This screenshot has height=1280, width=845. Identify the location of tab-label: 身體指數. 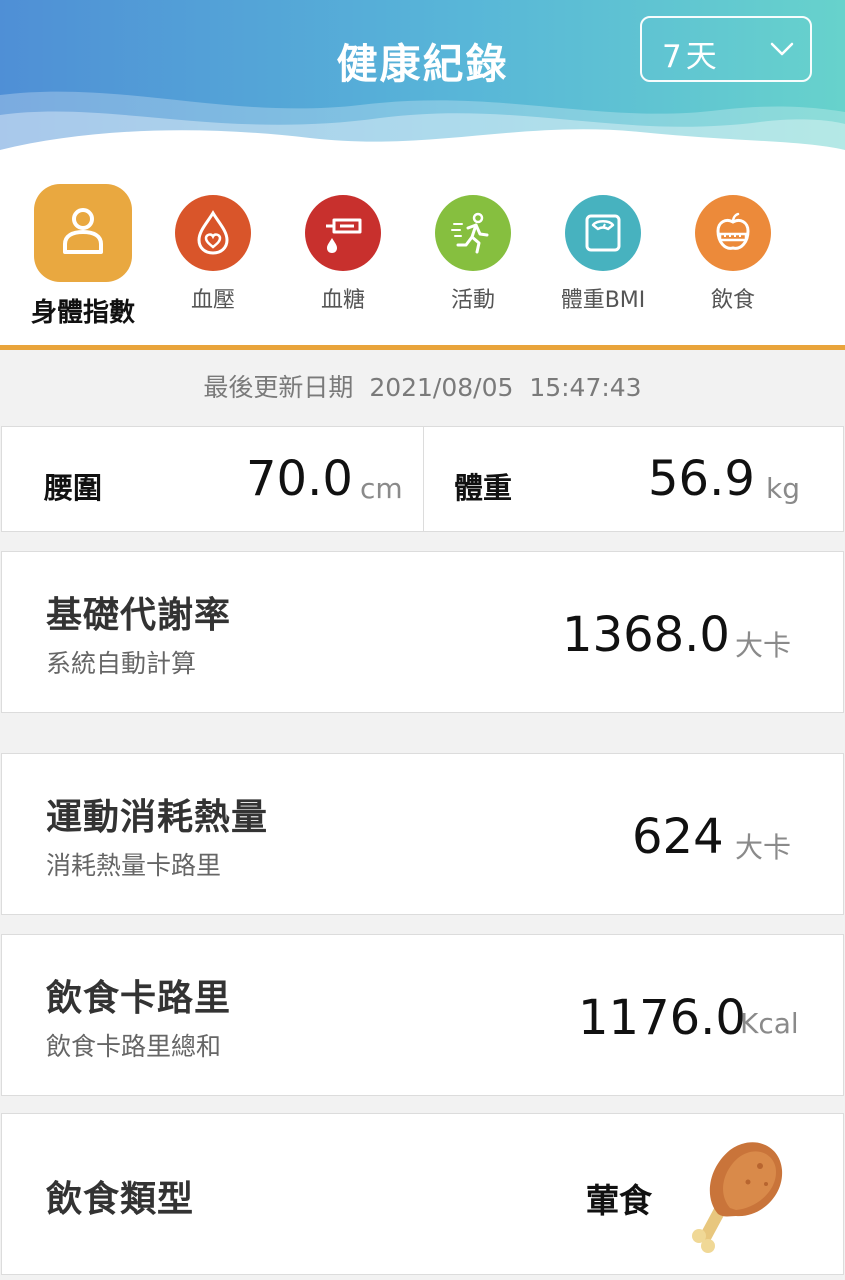
(82, 313).